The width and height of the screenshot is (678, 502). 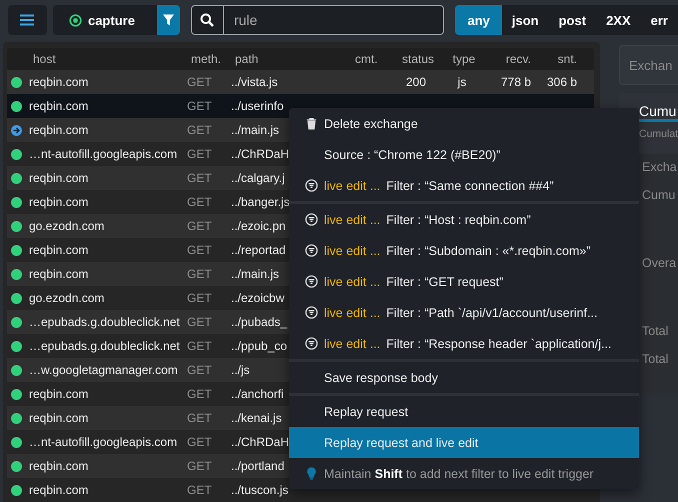 I want to click on table-cell-text: 306 b, so click(x=562, y=82).